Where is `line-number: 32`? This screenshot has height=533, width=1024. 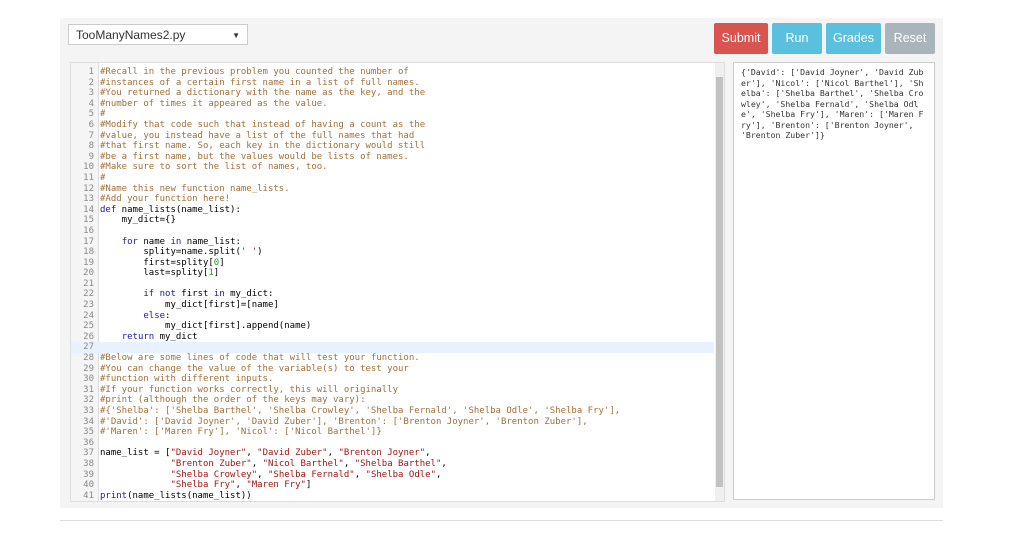
line-number: 32 is located at coordinates (88, 400).